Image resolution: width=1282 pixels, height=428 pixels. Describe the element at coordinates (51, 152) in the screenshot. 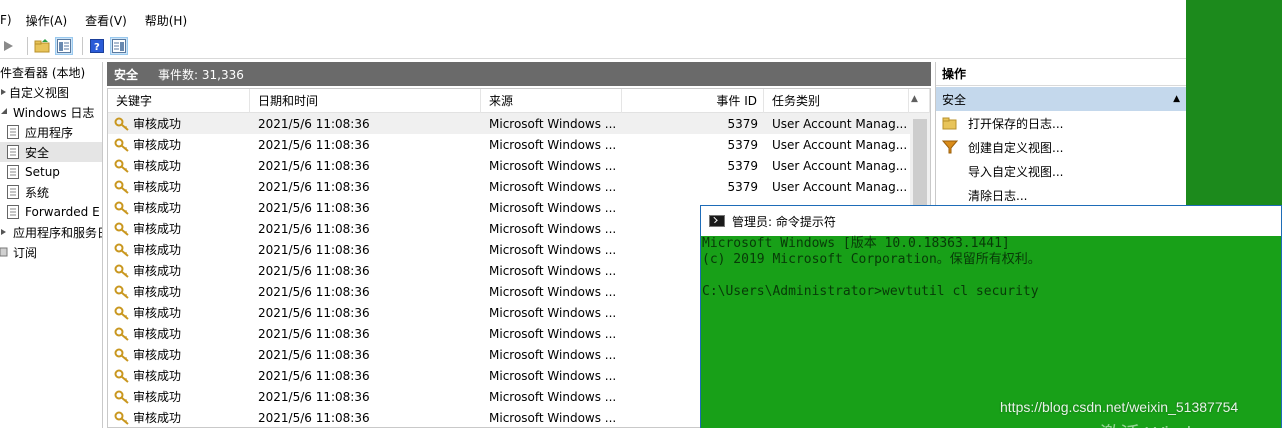

I see `tree-node-security: 安全` at that location.